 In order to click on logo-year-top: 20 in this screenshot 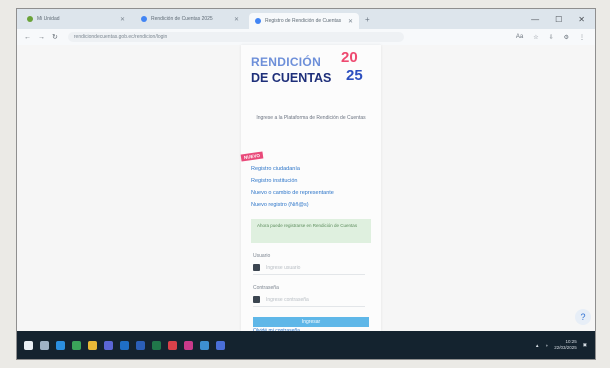, I will do `click(349, 57)`.